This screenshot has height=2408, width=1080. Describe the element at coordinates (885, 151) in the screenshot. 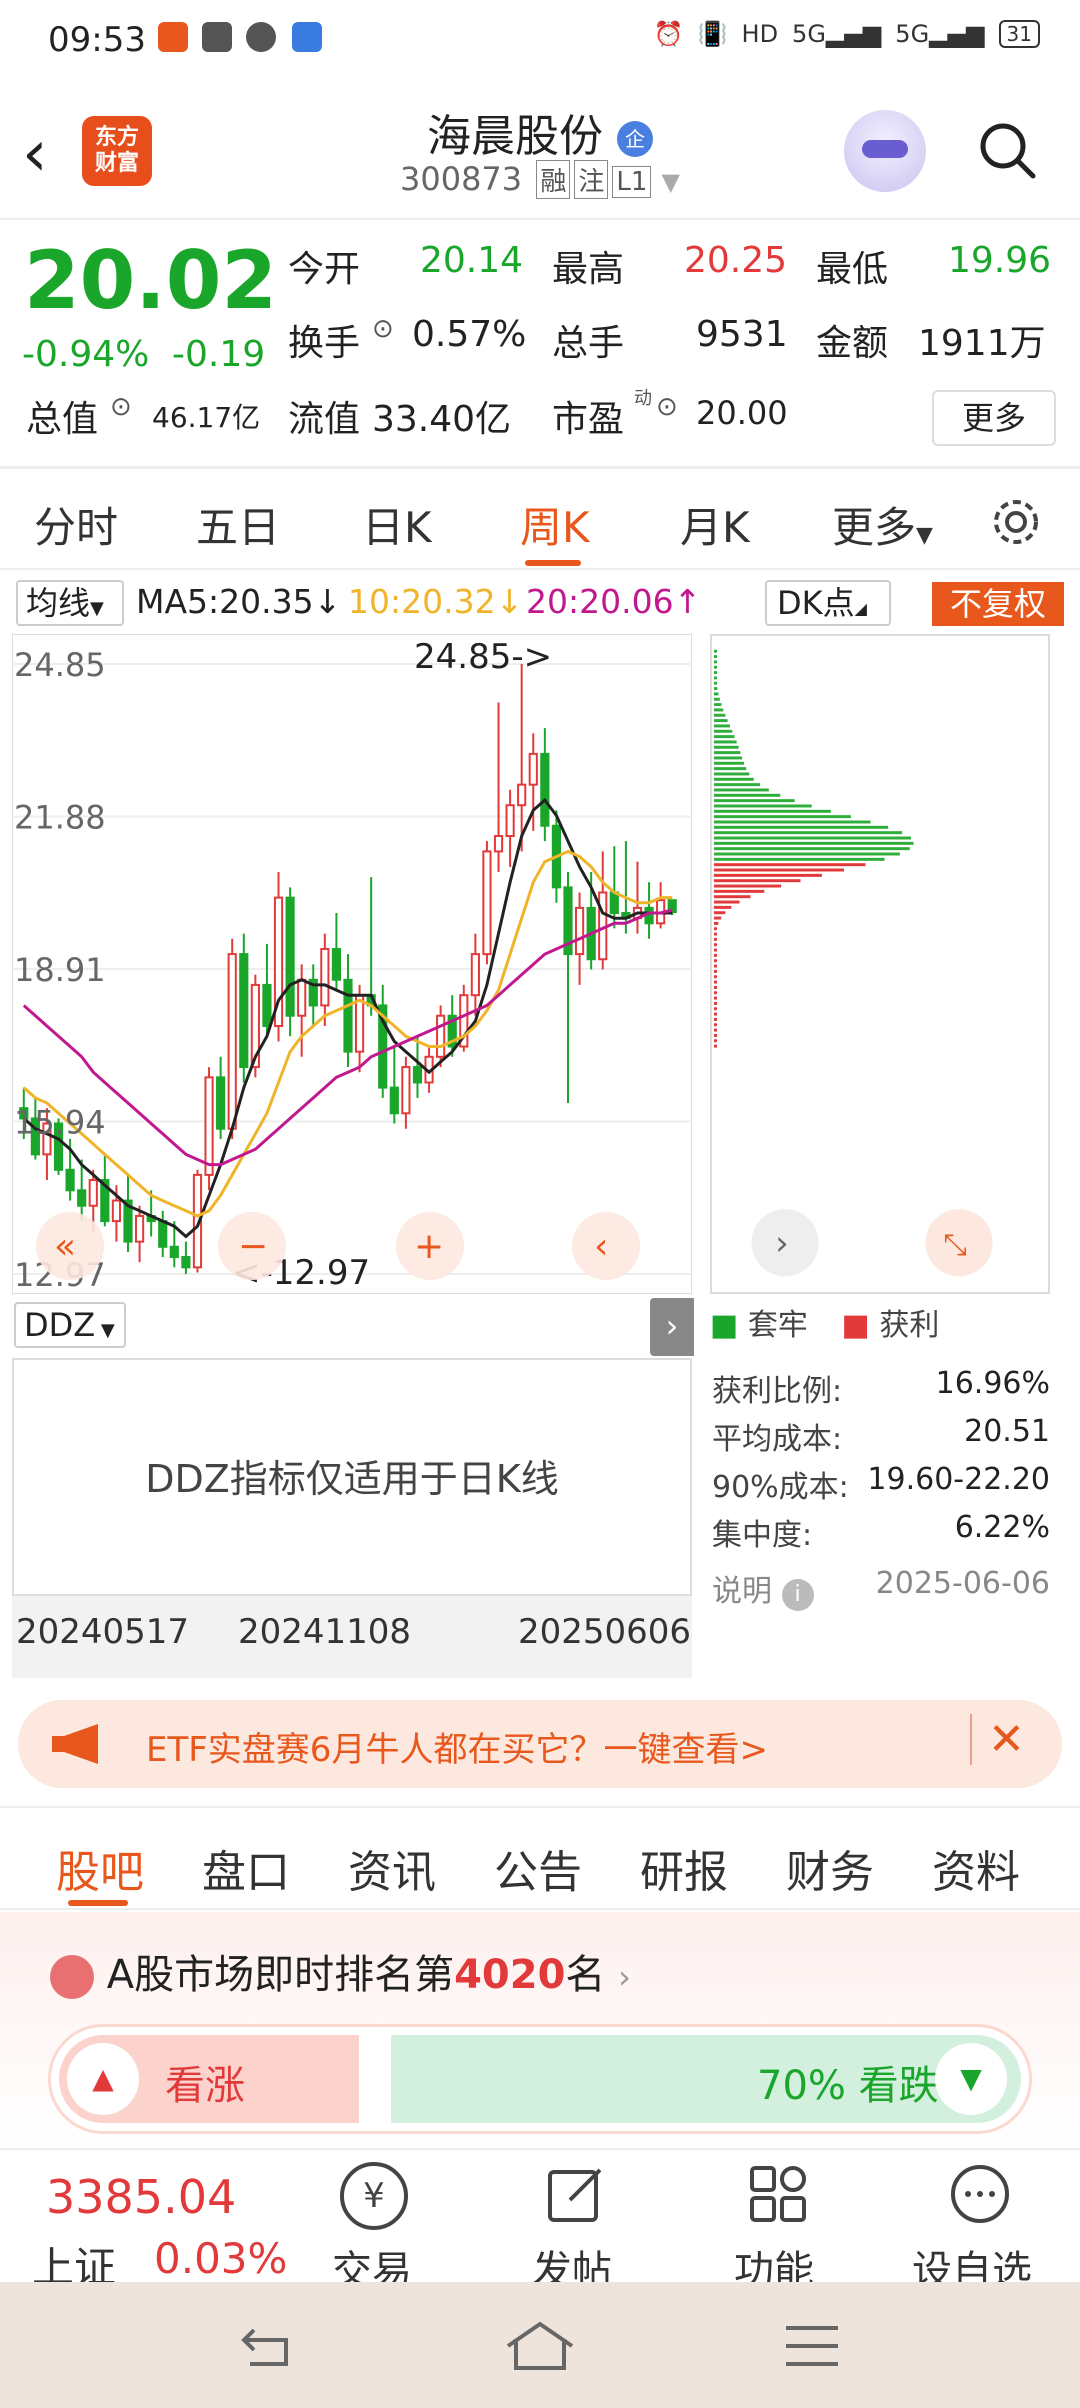

I see `assistant-avatar-icon` at that location.